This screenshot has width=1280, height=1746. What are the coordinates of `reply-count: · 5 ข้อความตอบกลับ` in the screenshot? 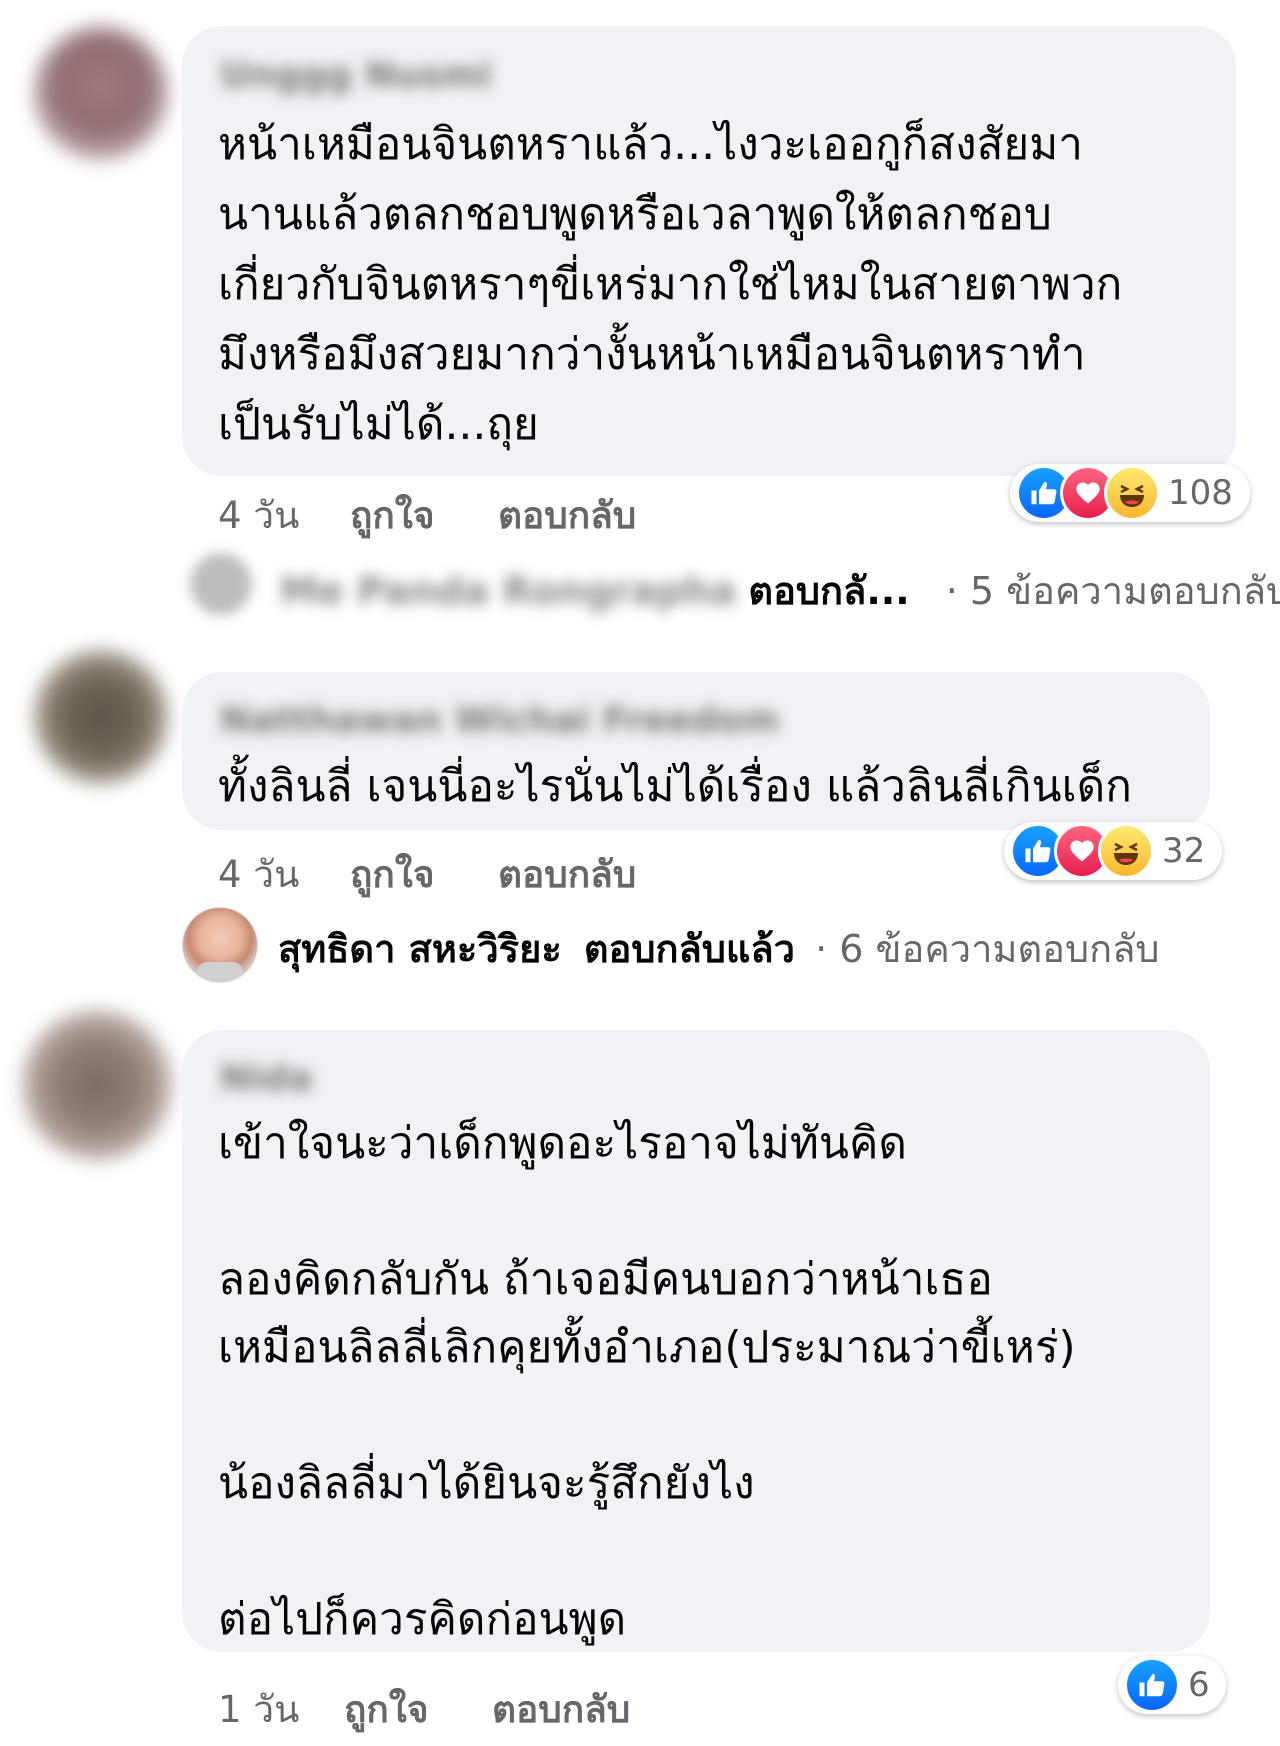 It's located at (1112, 591).